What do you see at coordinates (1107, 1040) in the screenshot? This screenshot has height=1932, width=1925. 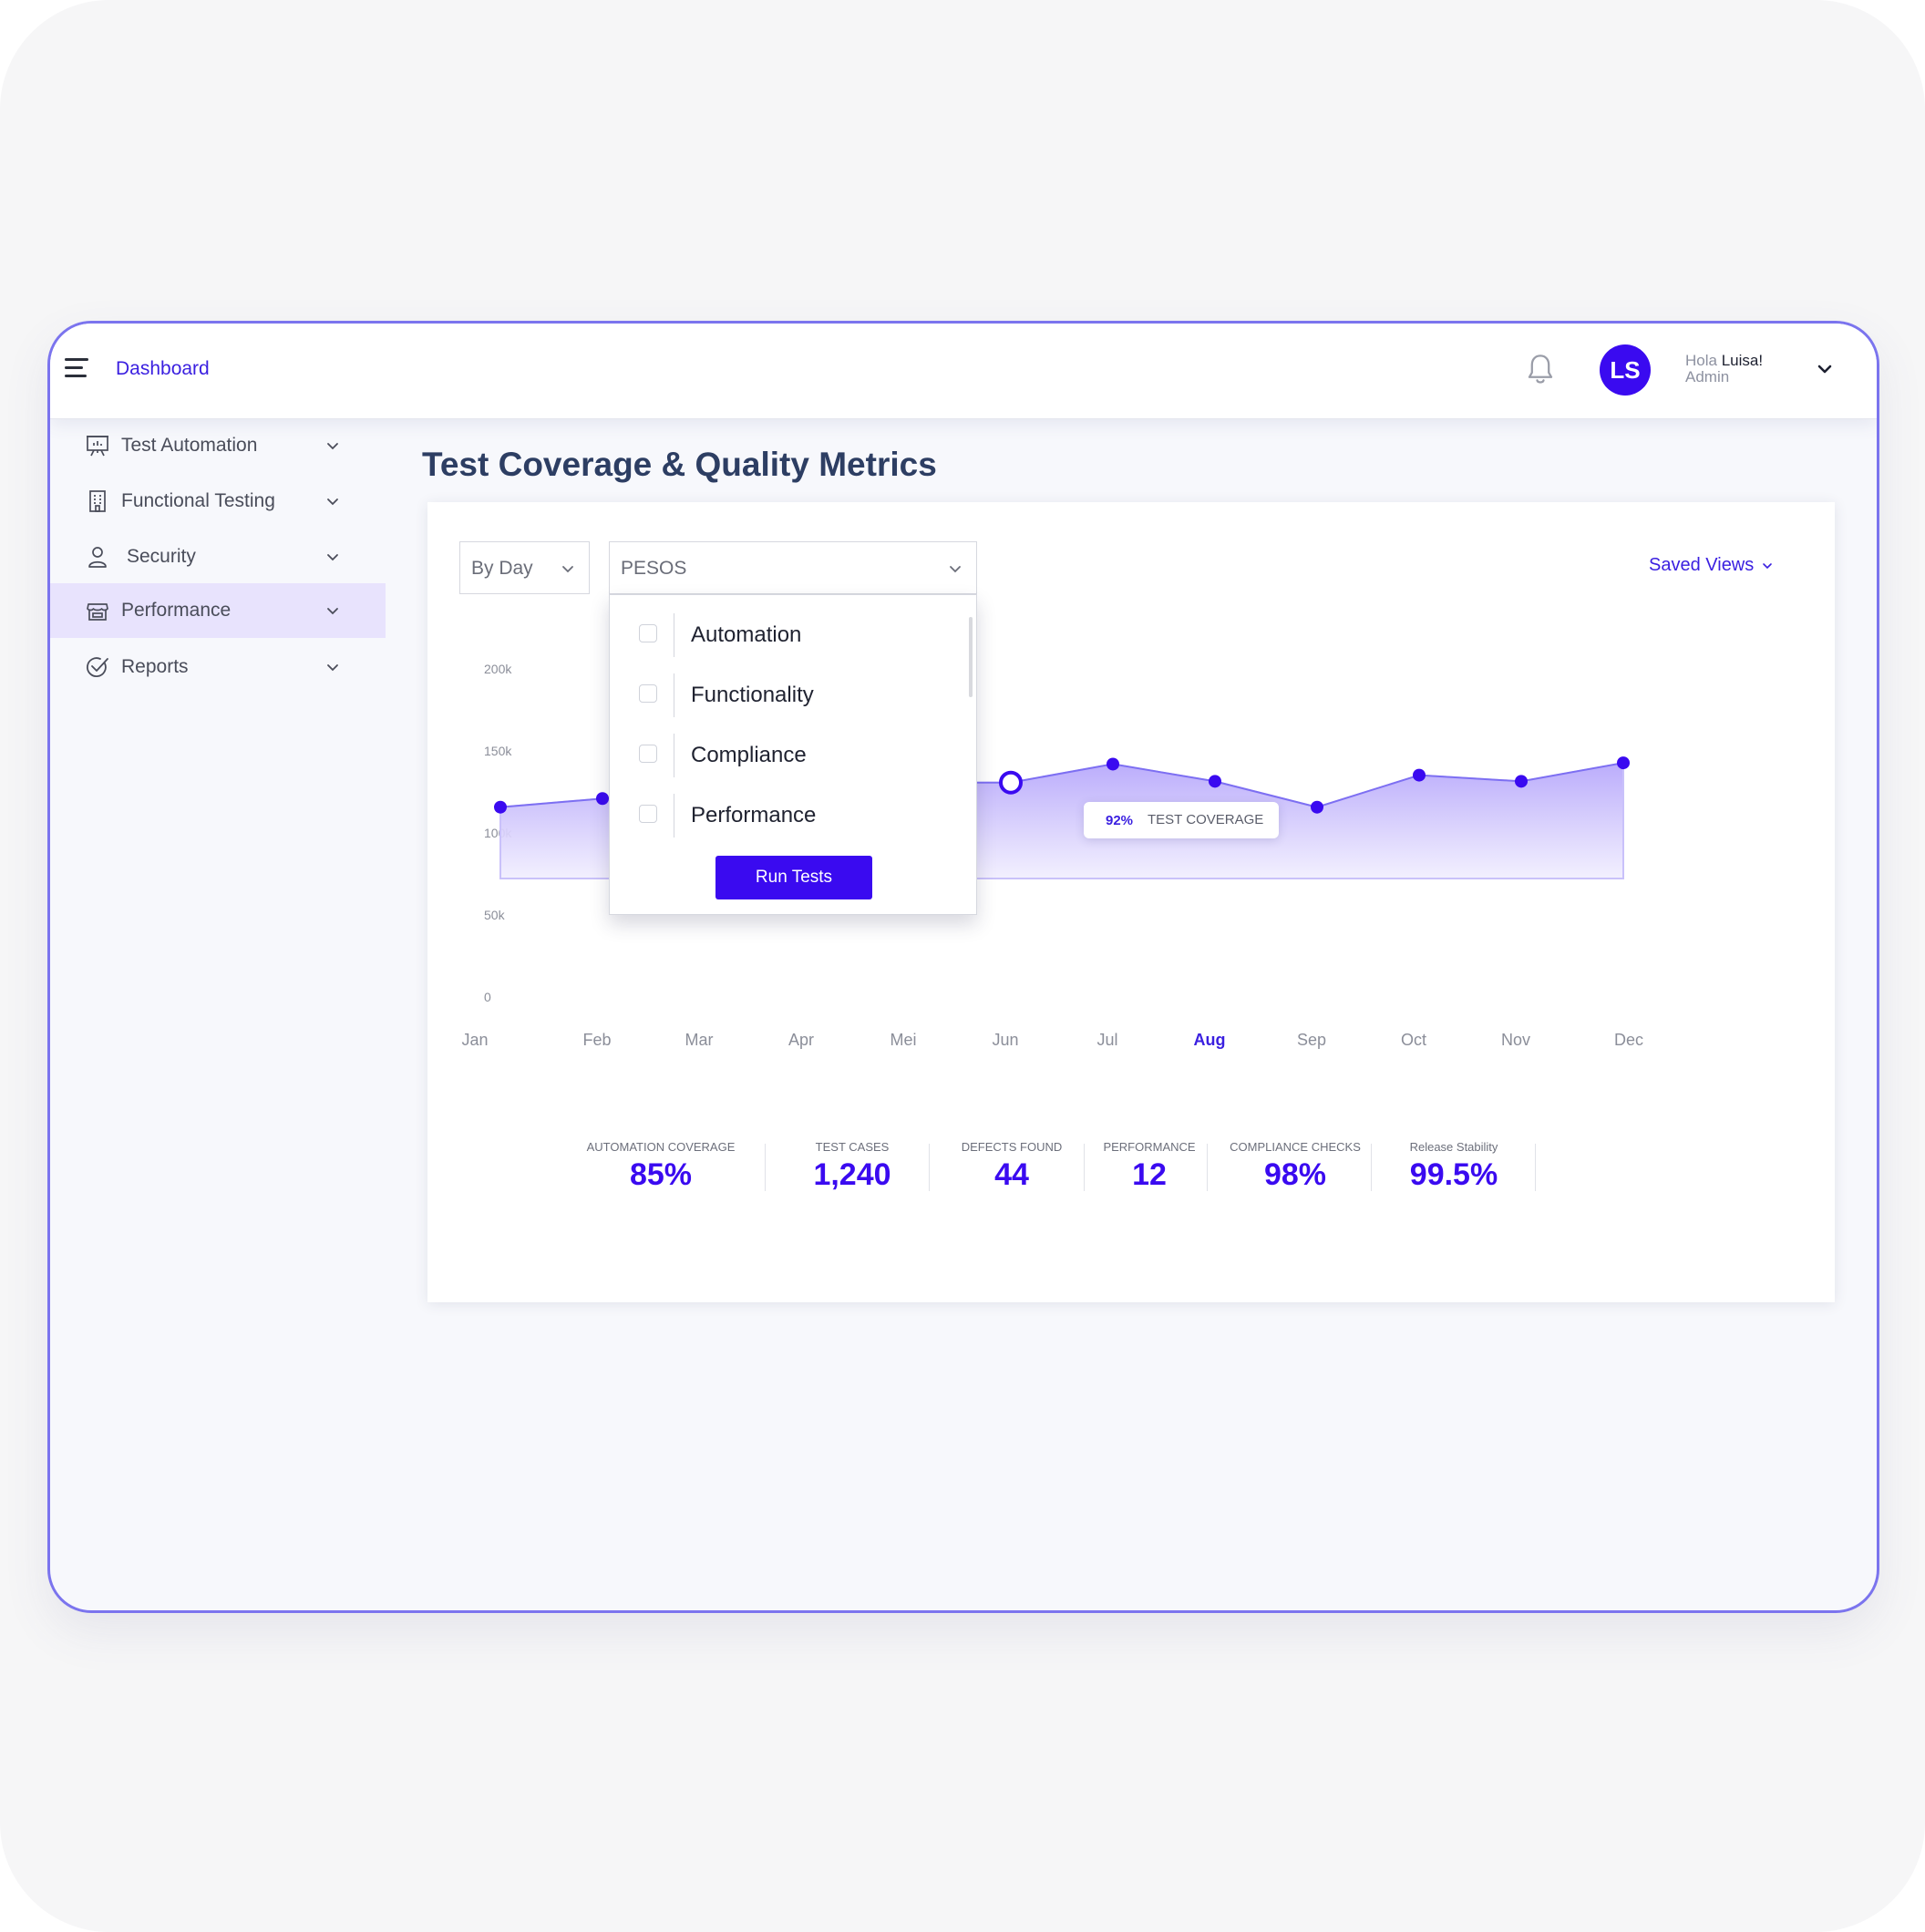 I see `x-tick-jul: Jul` at bounding box center [1107, 1040].